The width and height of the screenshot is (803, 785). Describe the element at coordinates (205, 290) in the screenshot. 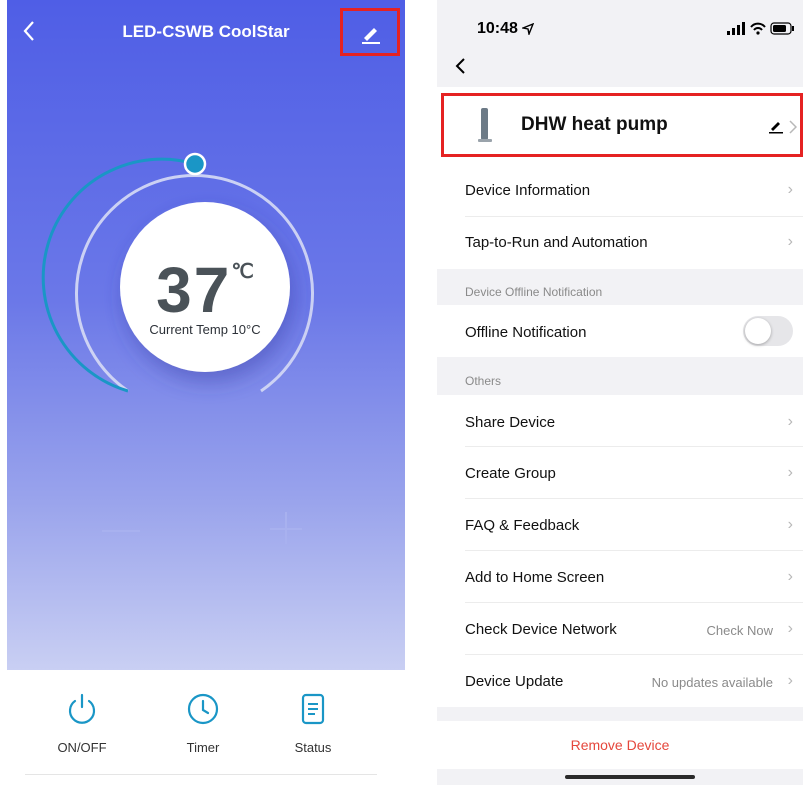

I see `set-temperature: 37℃` at that location.